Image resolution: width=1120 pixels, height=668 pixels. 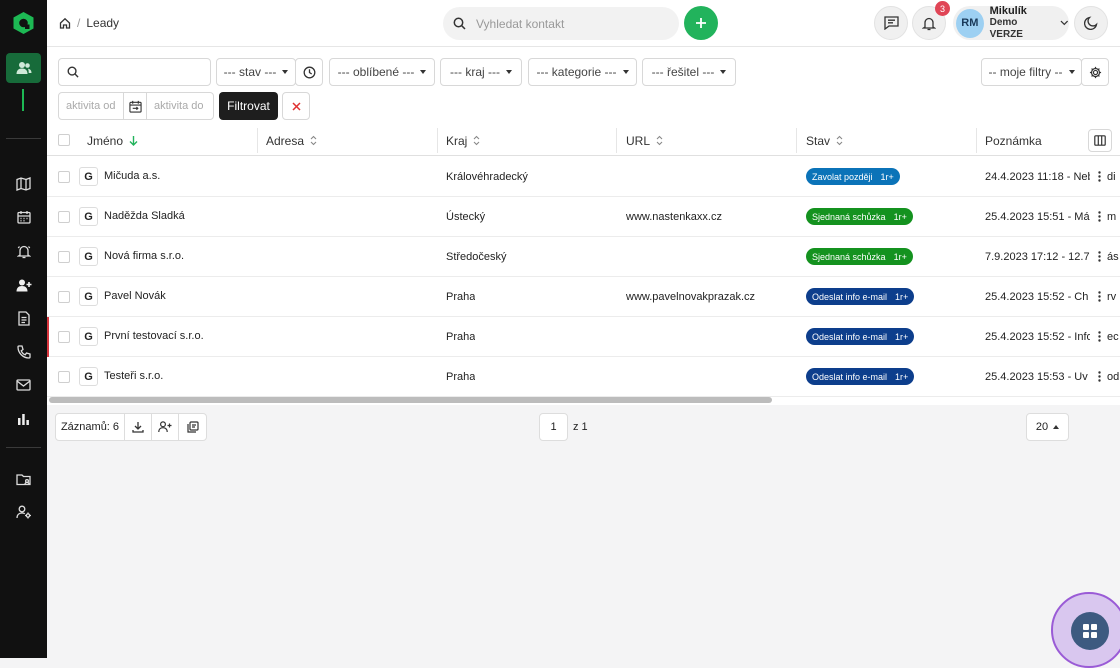 I want to click on sidebar-item-documents, so click(x=23, y=318).